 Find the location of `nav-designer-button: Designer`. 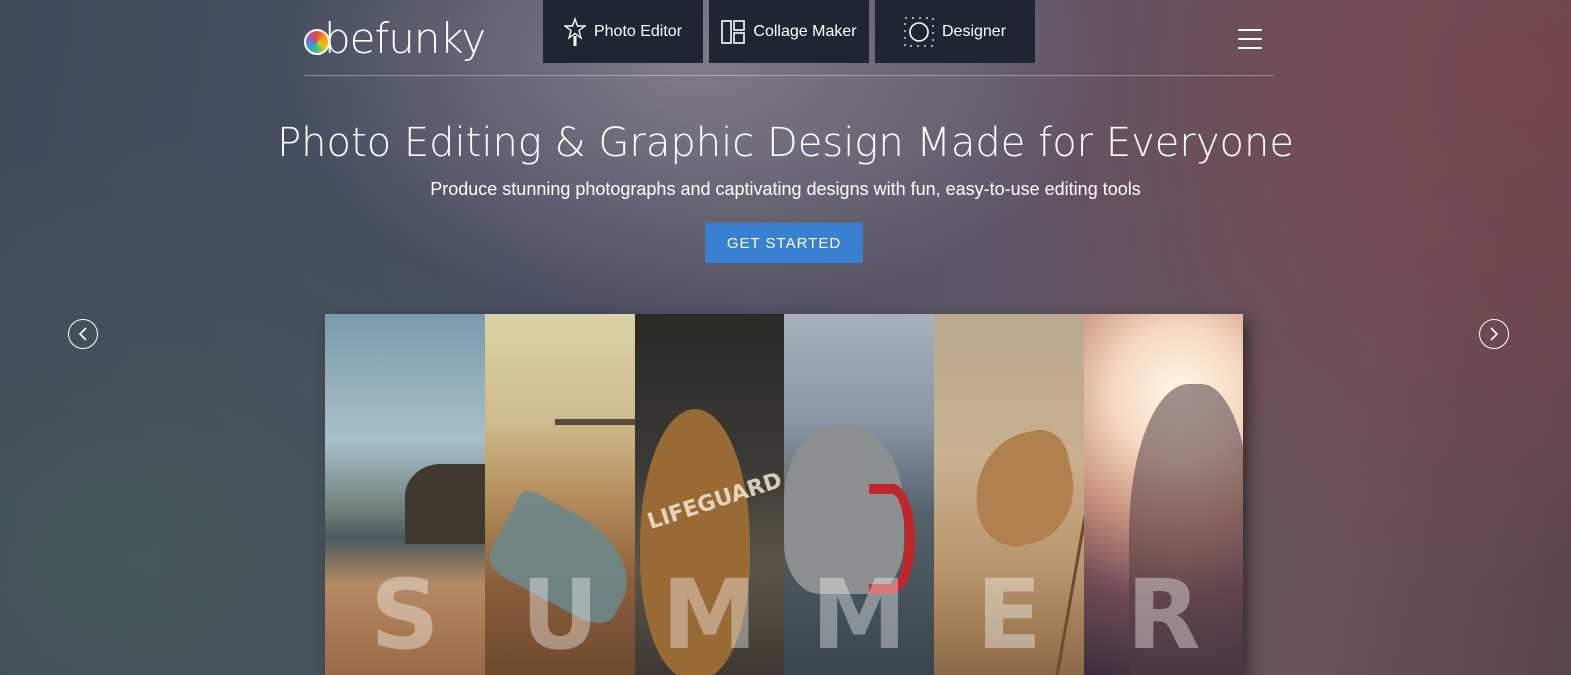

nav-designer-button: Designer is located at coordinates (955, 31).